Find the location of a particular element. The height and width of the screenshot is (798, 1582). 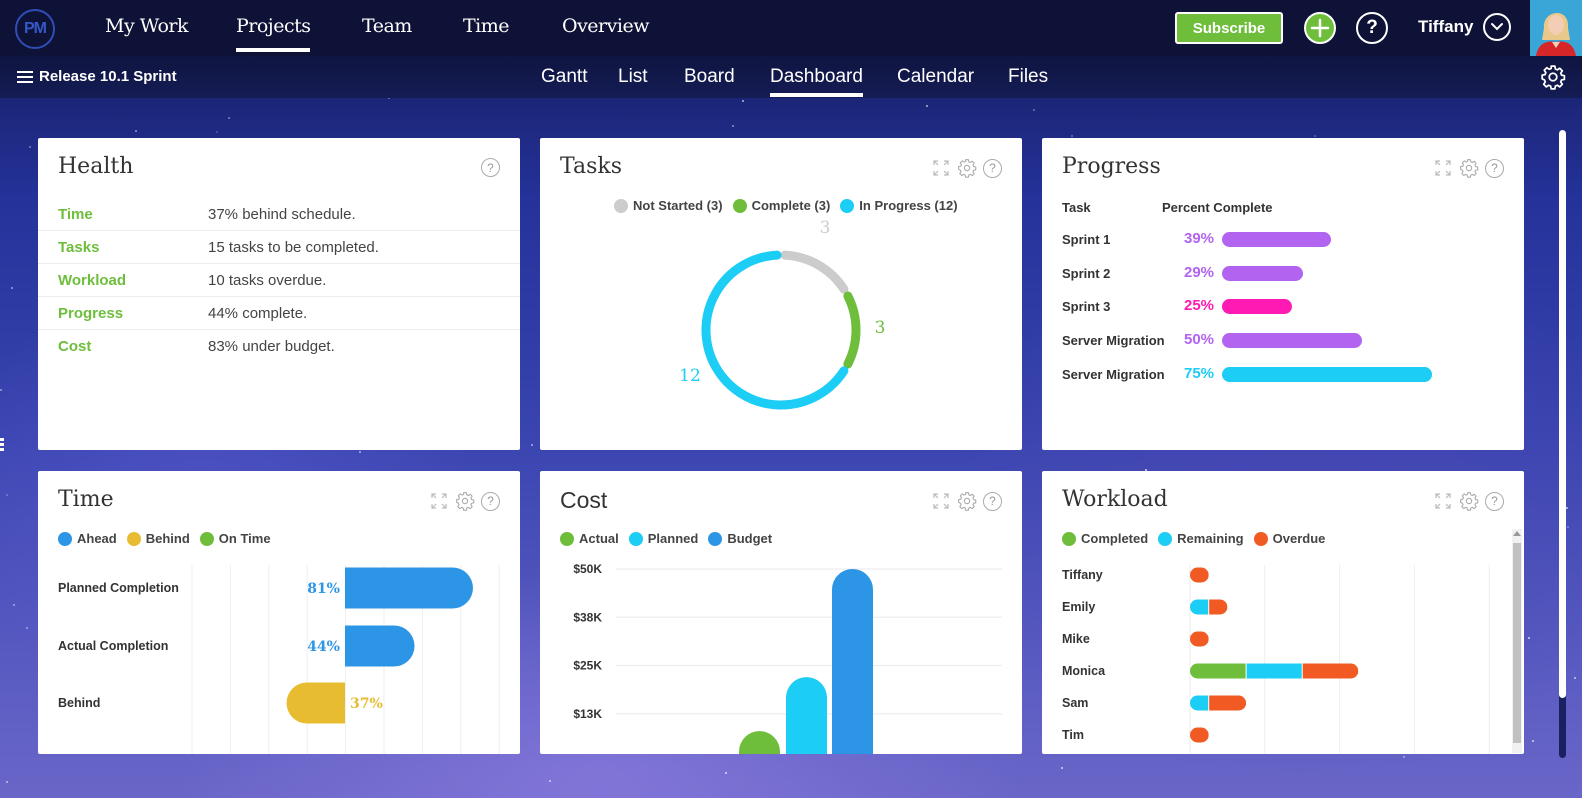

settings-gear-icon is located at coordinates (1553, 77).